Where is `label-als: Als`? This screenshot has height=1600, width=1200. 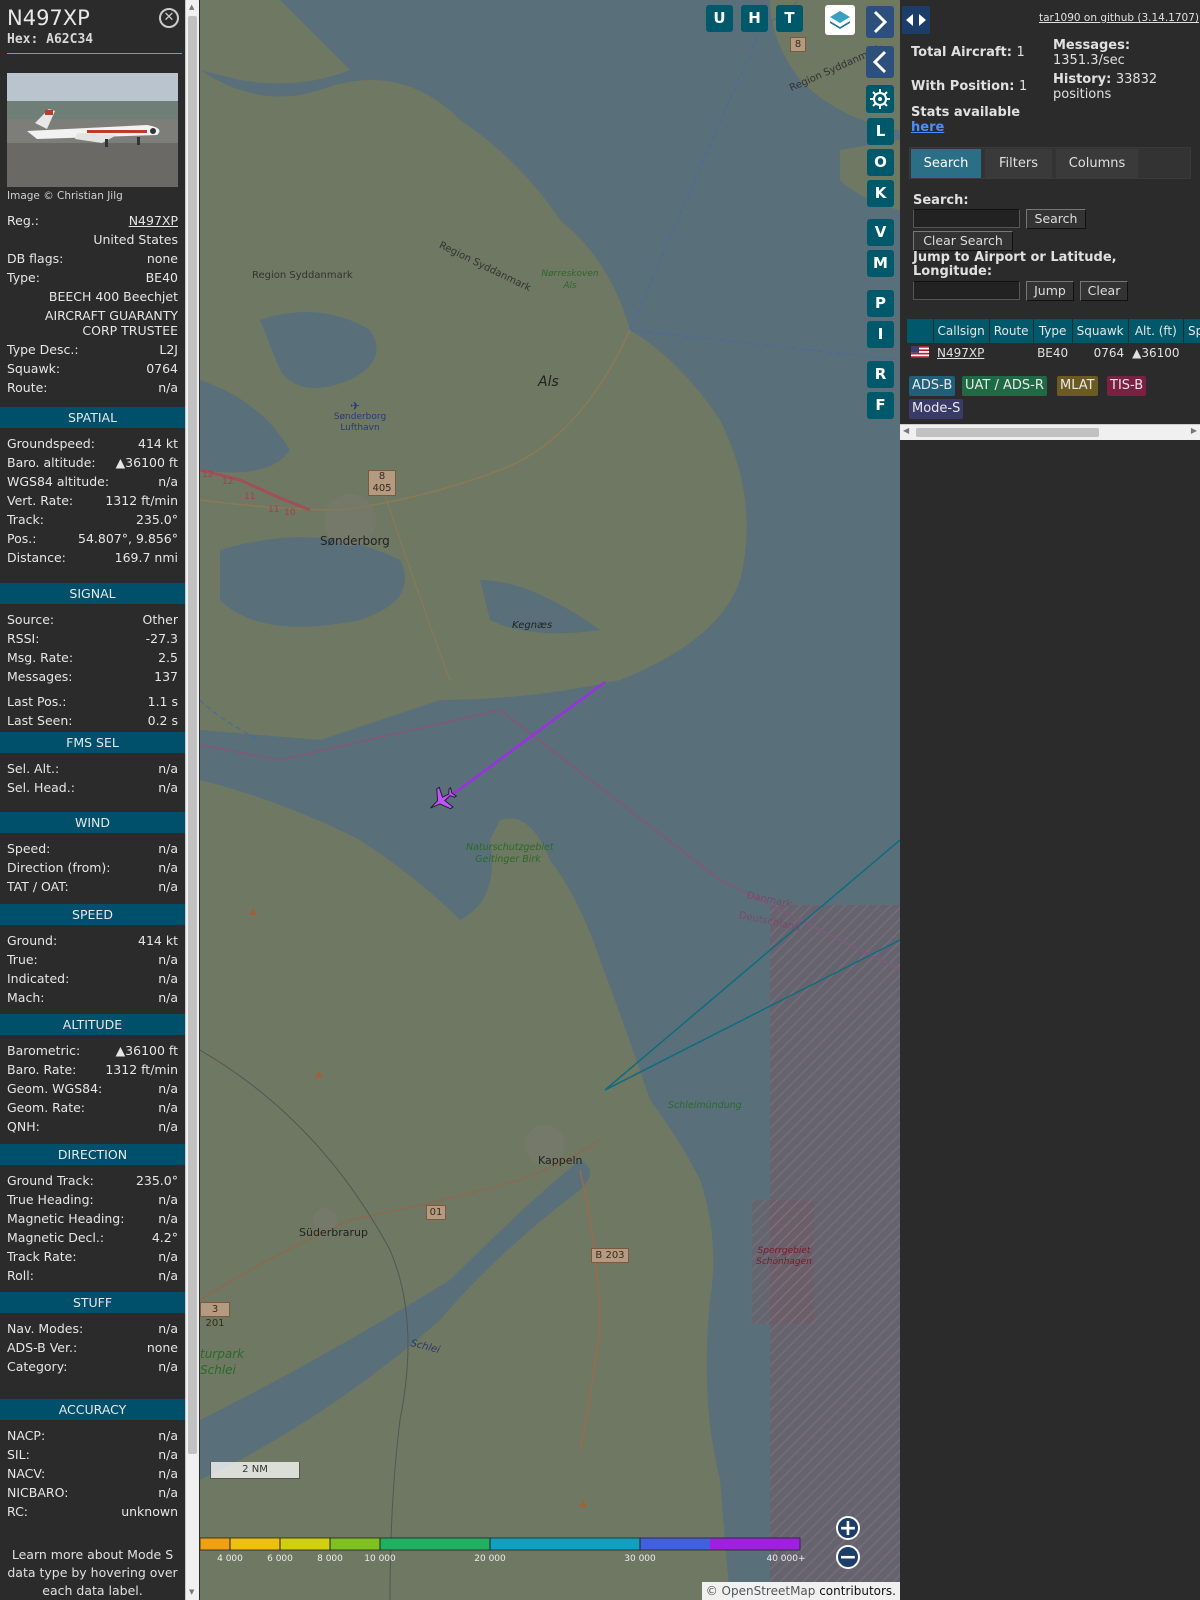
label-als: Als is located at coordinates (548, 382).